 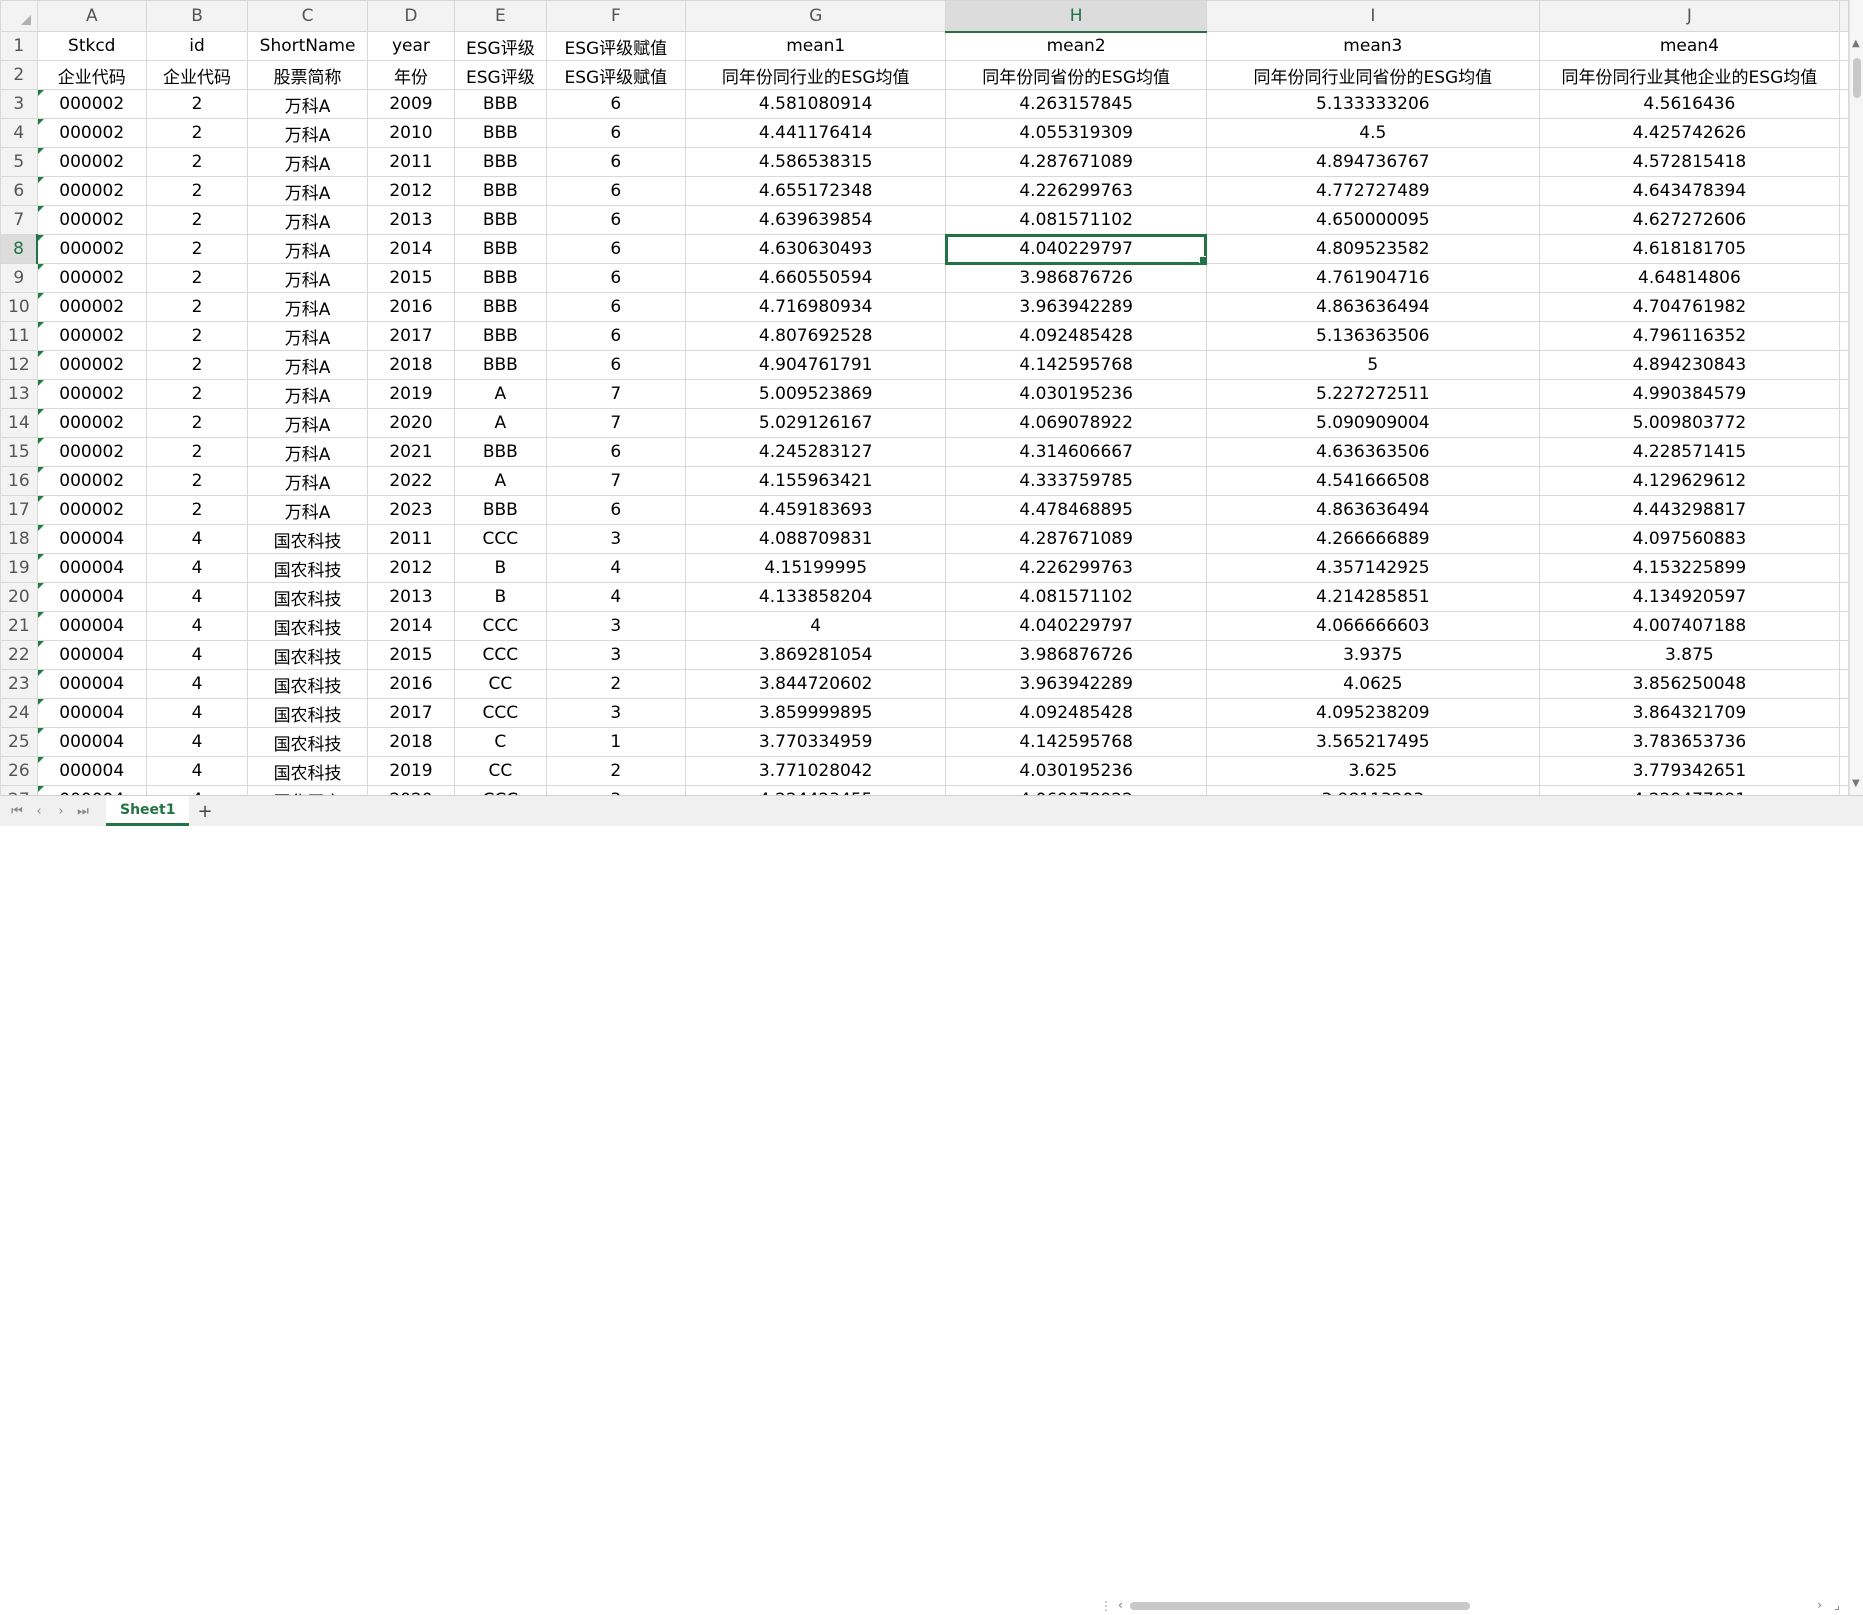 I want to click on grid-cell: 4.636363506, so click(x=1372, y=452).